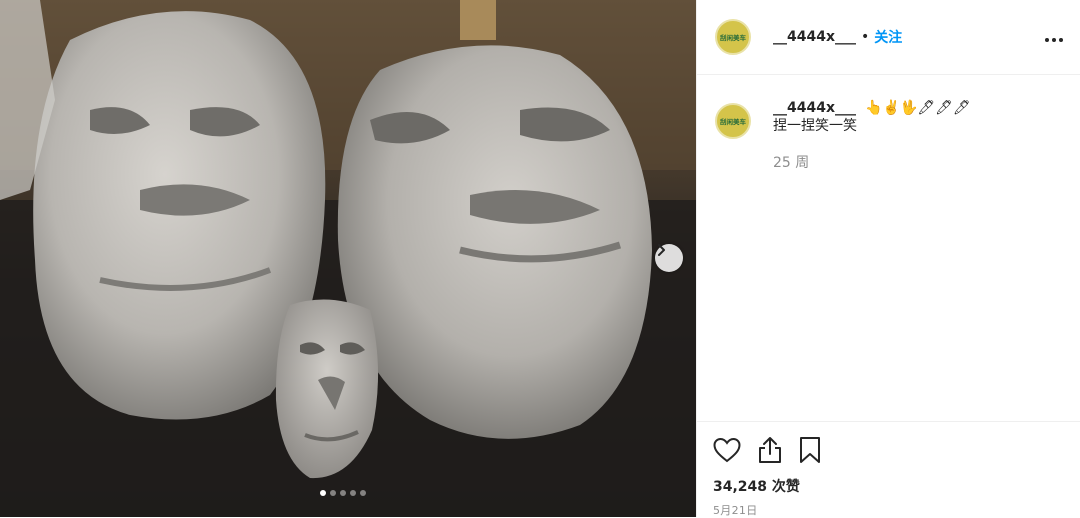 This screenshot has height=518, width=1080. What do you see at coordinates (814, 37) in the screenshot?
I see `username-link: __4444x___` at bounding box center [814, 37].